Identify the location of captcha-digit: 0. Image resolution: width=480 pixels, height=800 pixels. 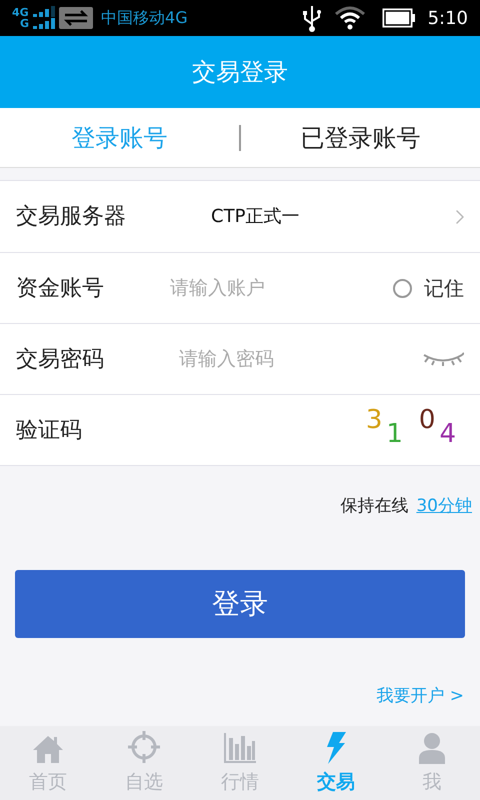
(427, 420).